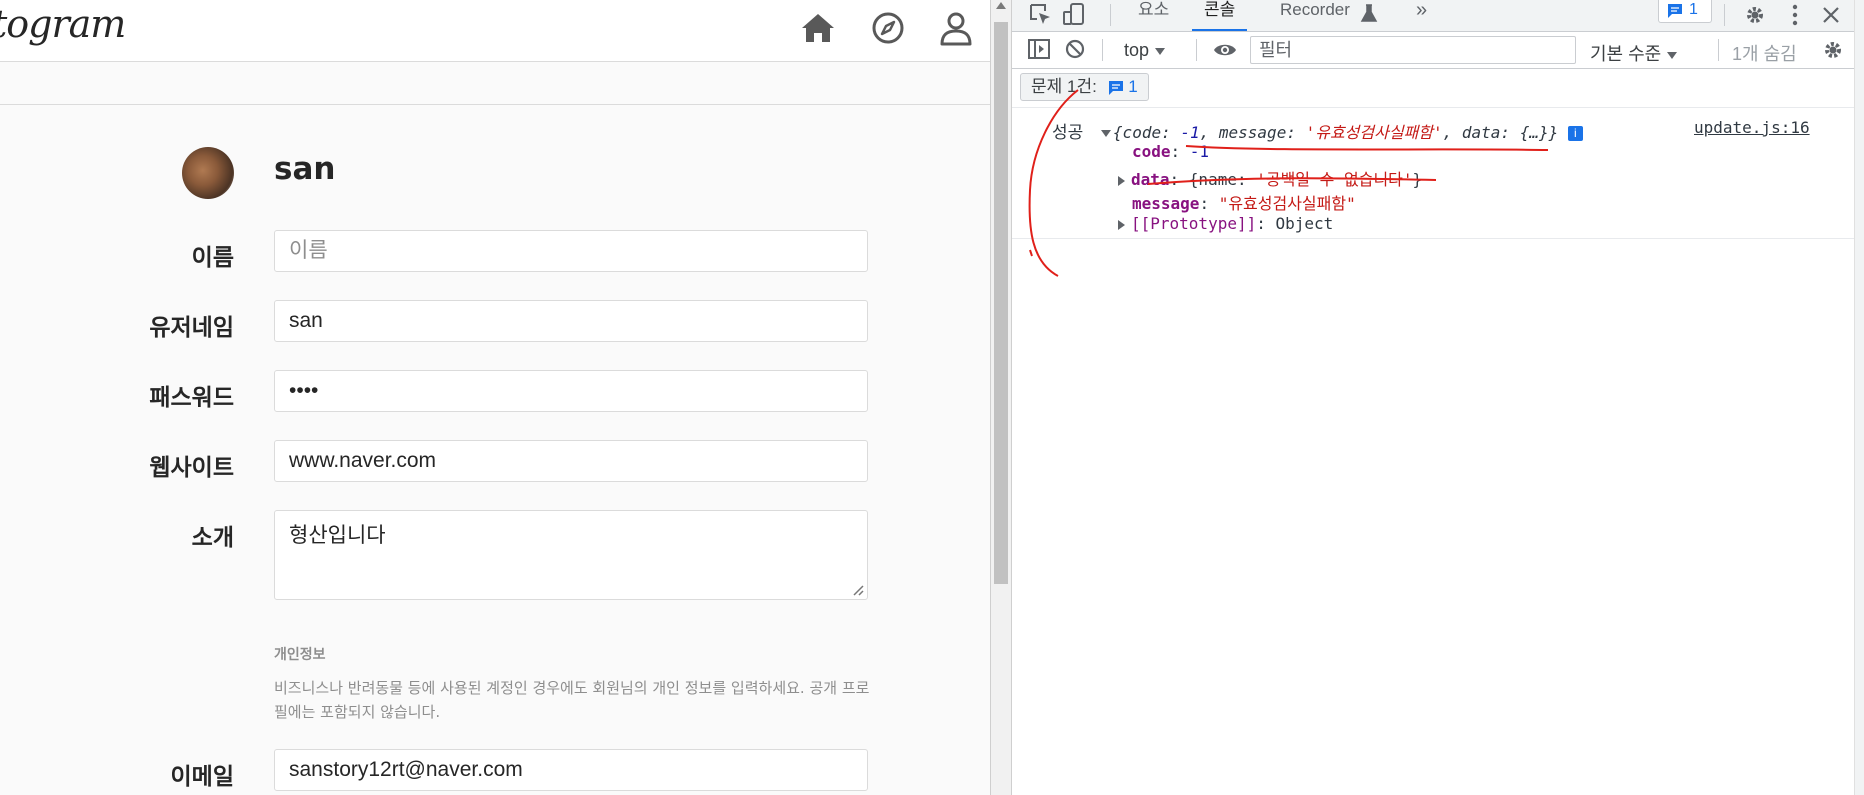 The width and height of the screenshot is (1864, 795). Describe the element at coordinates (208, 173) in the screenshot. I see `avatar` at that location.